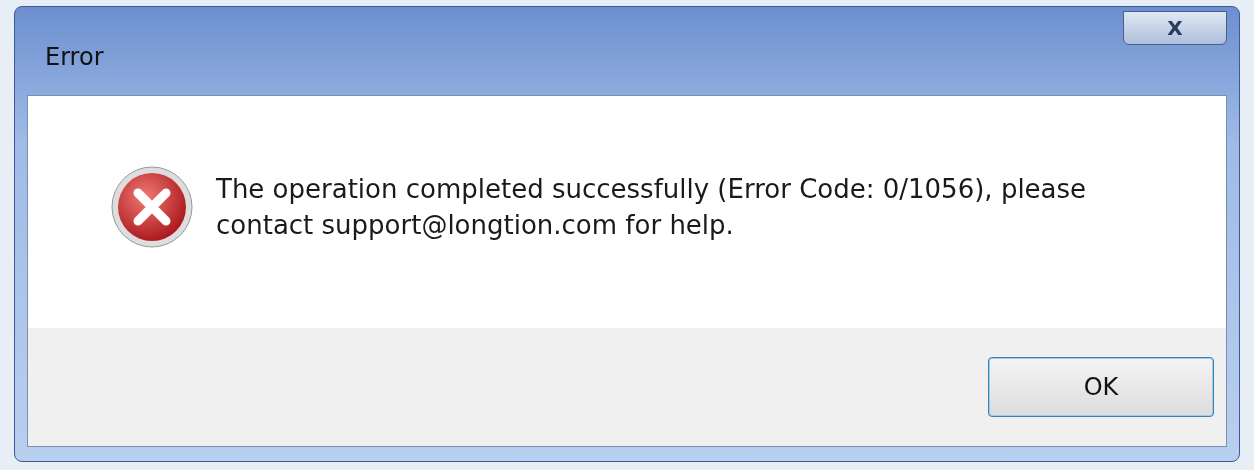  Describe the element at coordinates (652, 207) in the screenshot. I see `error-message: The operation completed successfully (Error Code: 0/1056), please contact support@longtion.com for help.` at that location.